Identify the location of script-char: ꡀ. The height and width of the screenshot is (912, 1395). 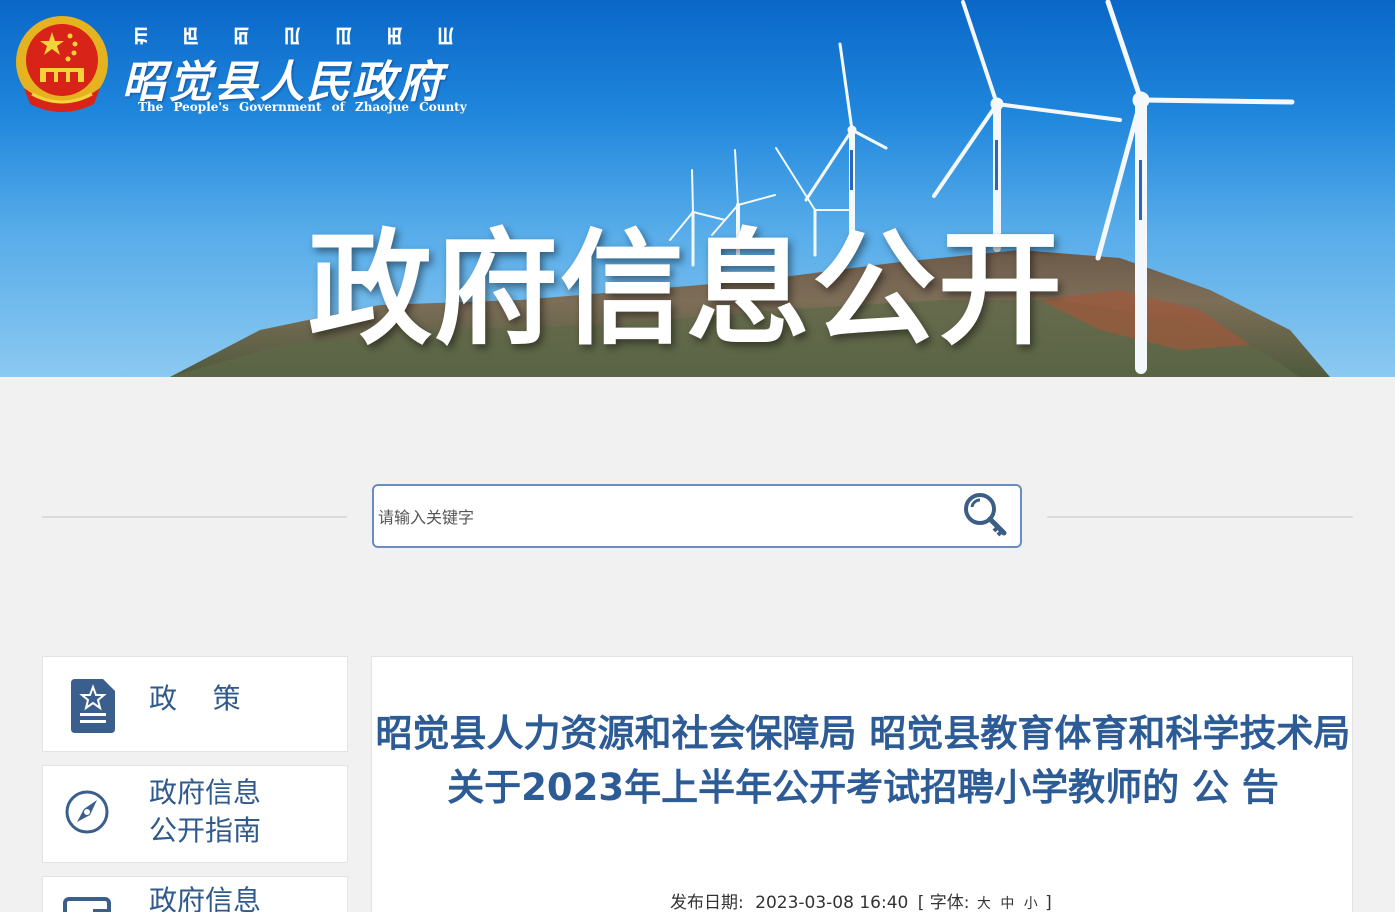
(141, 36).